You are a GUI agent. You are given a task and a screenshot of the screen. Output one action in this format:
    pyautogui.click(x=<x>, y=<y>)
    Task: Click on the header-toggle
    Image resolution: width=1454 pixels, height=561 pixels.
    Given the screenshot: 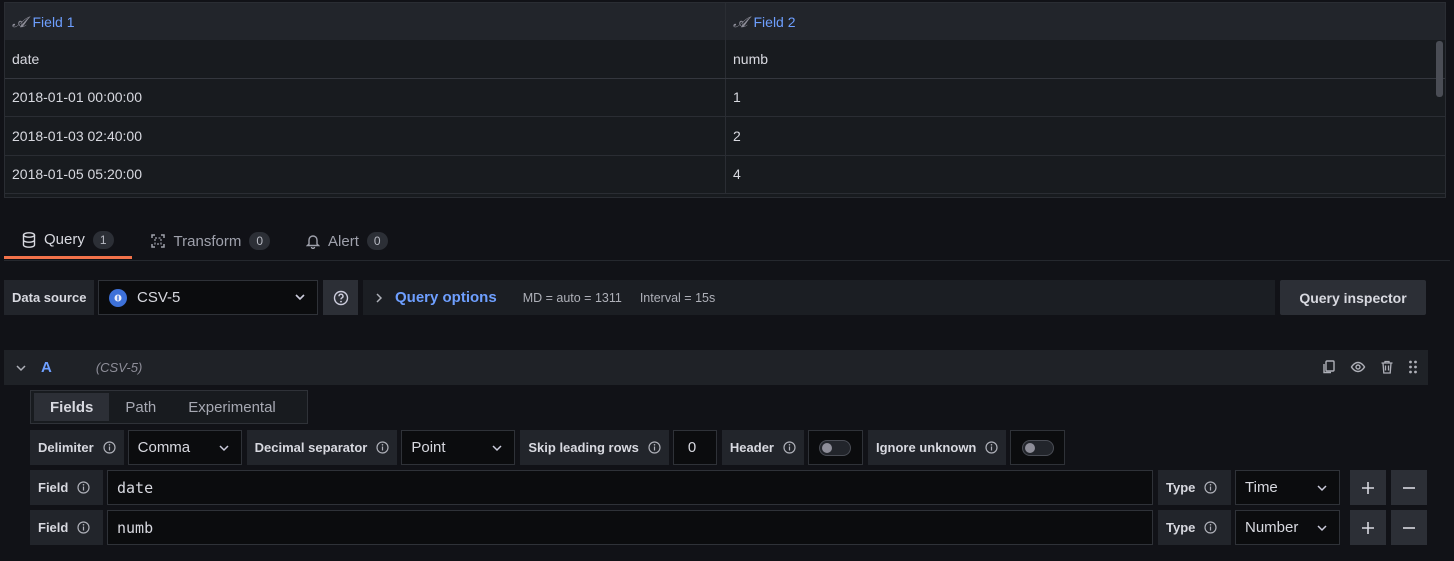 What is the action you would take?
    pyautogui.click(x=835, y=447)
    